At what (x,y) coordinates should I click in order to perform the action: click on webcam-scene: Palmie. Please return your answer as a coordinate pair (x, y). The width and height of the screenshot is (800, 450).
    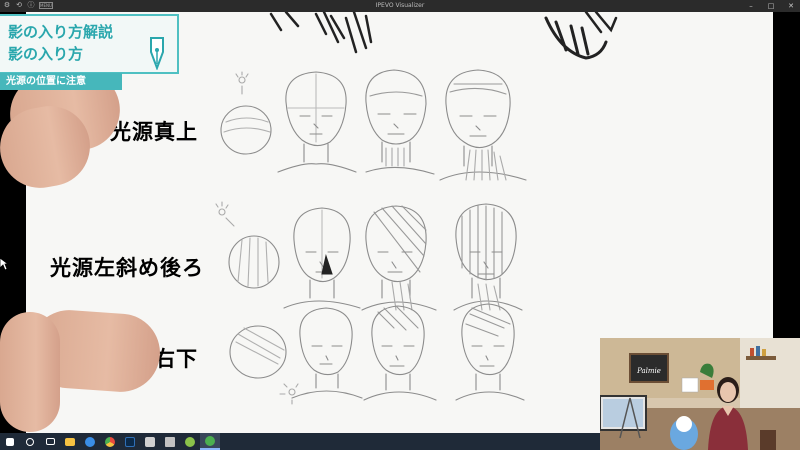
    Looking at the image, I should click on (700, 394).